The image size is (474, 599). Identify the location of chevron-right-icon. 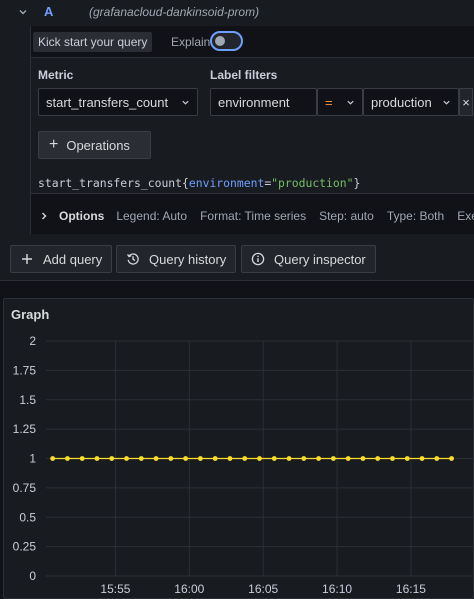
(44, 216).